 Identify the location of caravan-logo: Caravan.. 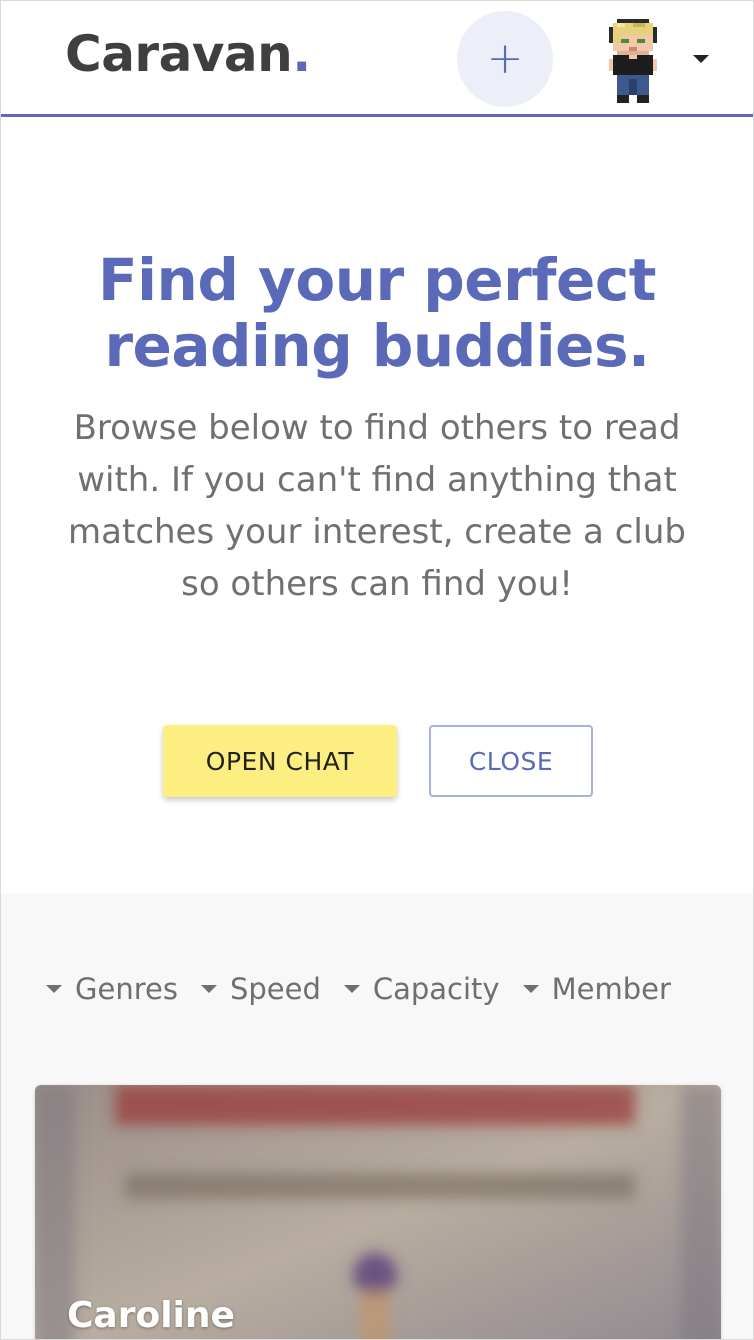
(188, 54).